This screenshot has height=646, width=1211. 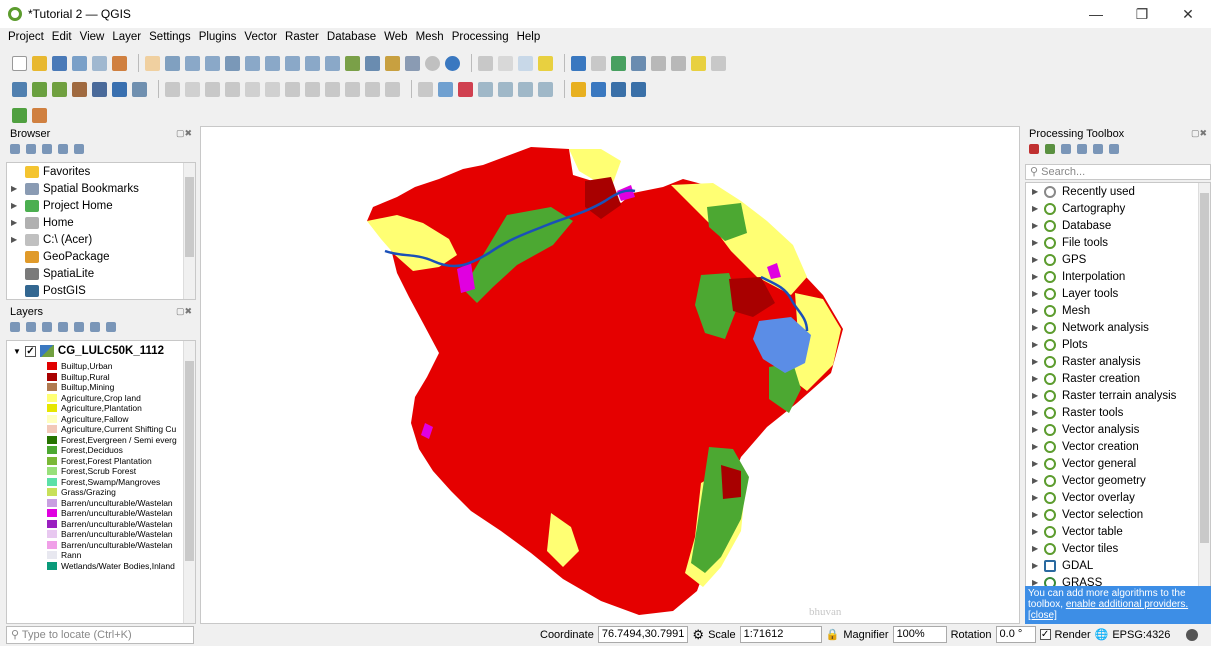 I want to click on add-group-icon, so click(x=31, y=327).